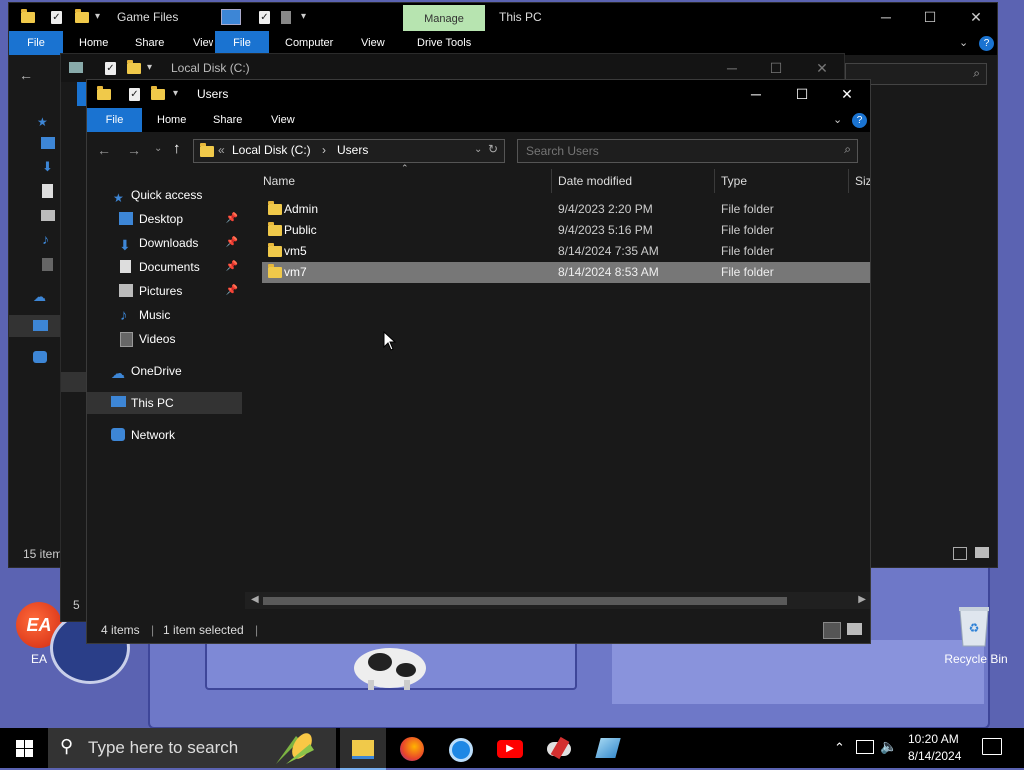 The image size is (1024, 770). I want to click on local-disk-minimize-button: ─, so click(732, 68).